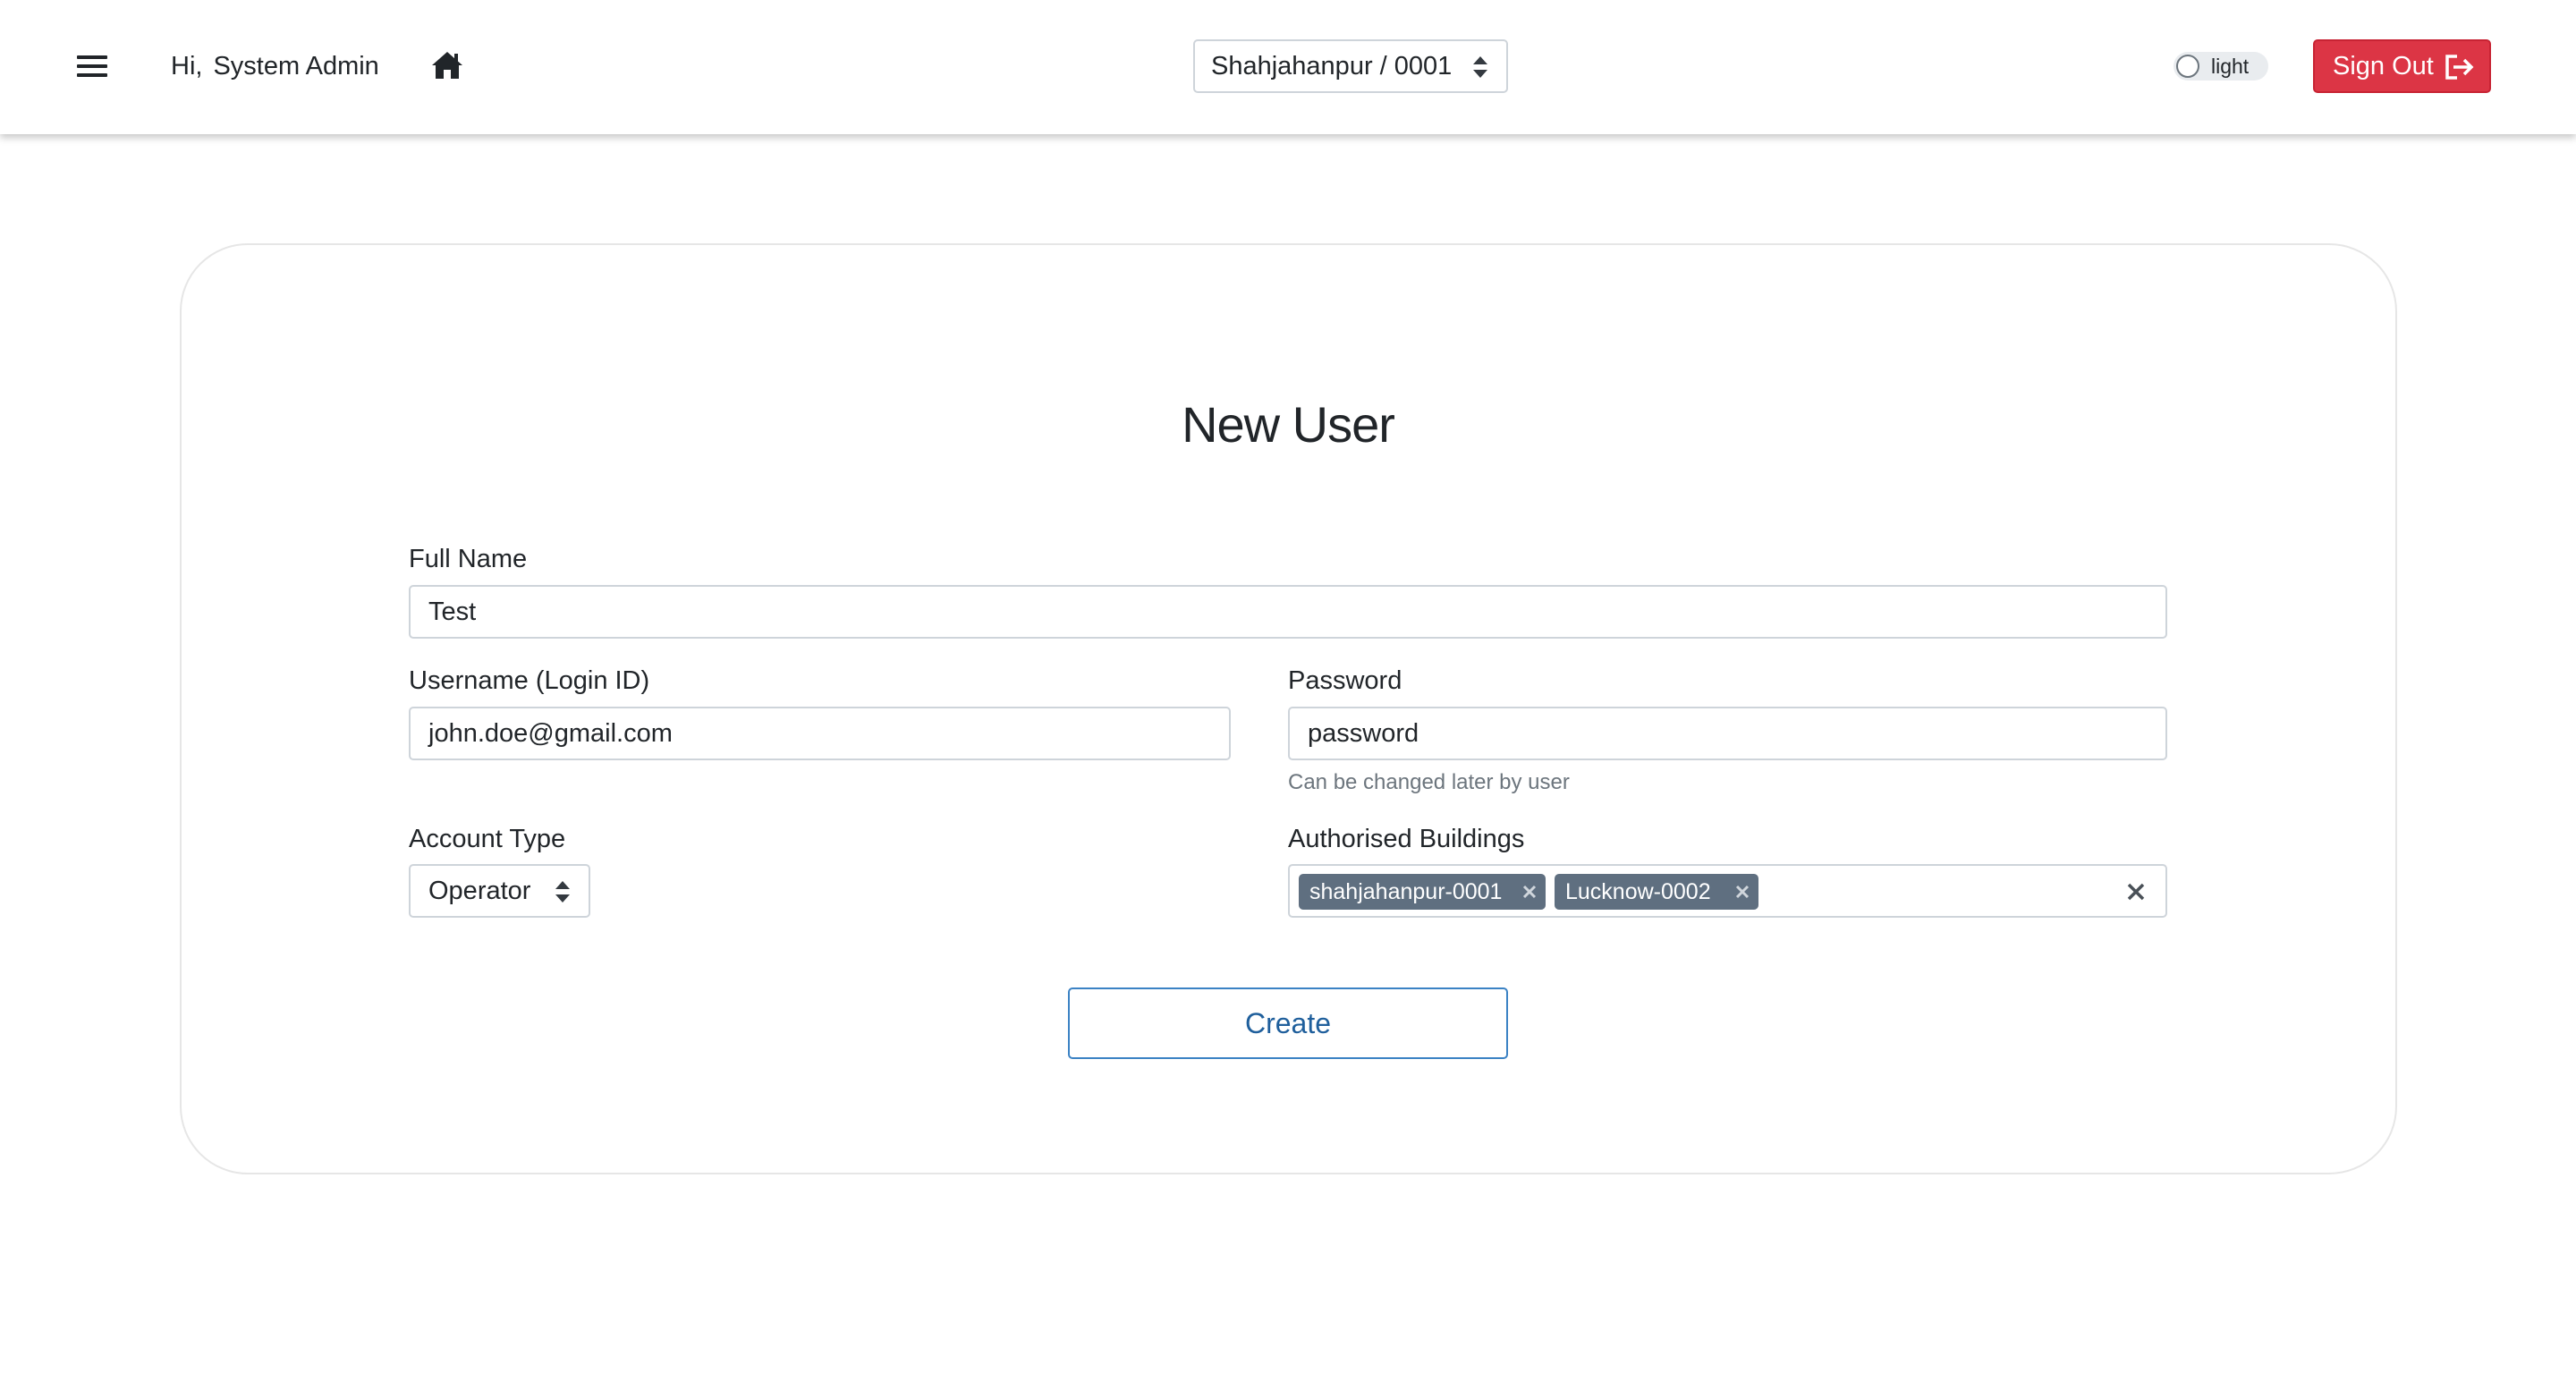  Describe the element at coordinates (2136, 892) in the screenshot. I see `clear-all-icon` at that location.